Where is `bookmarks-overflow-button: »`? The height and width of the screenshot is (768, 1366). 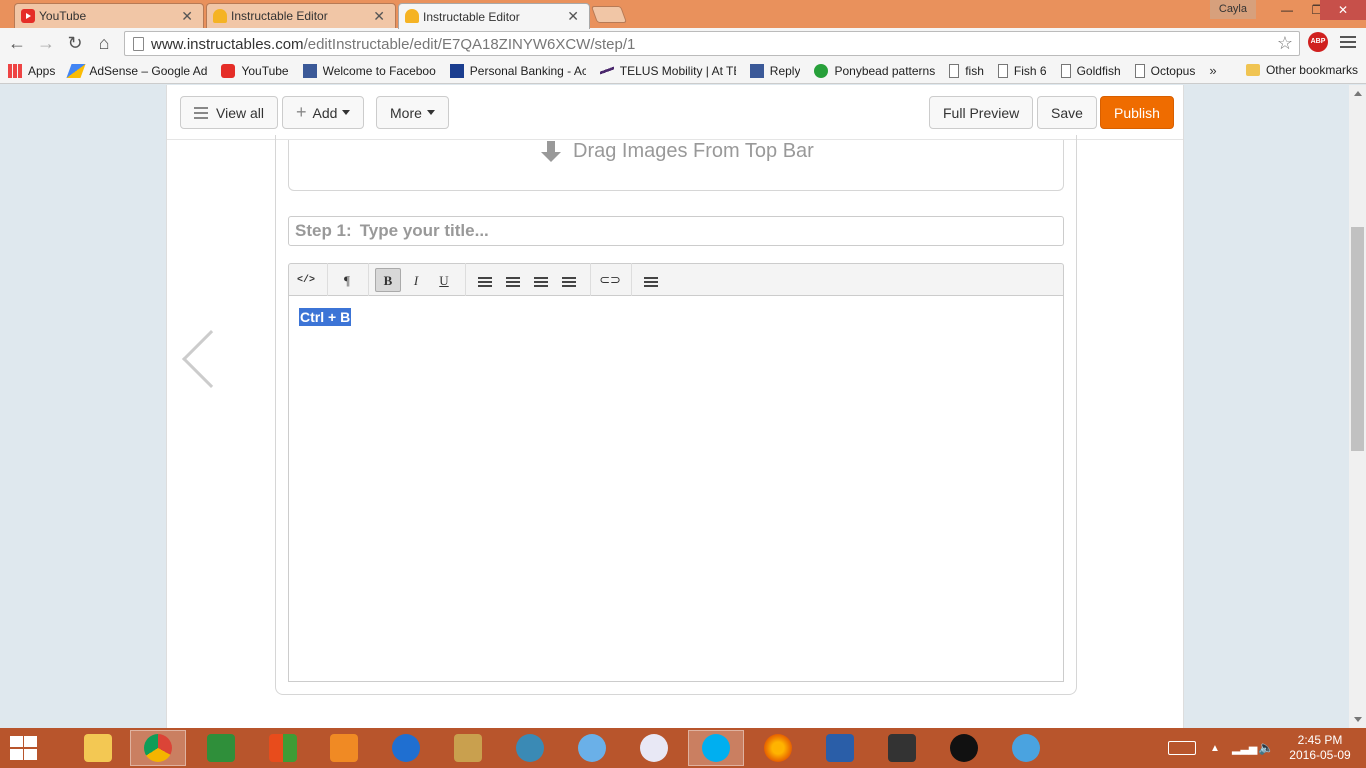 bookmarks-overflow-button: » is located at coordinates (1212, 70).